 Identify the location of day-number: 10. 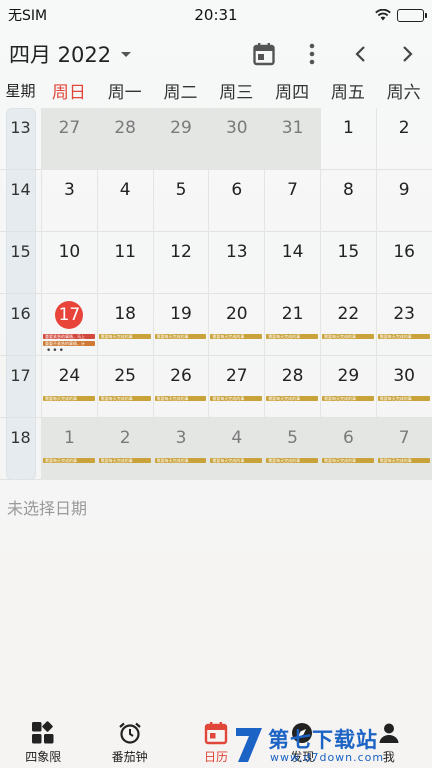
(69, 252).